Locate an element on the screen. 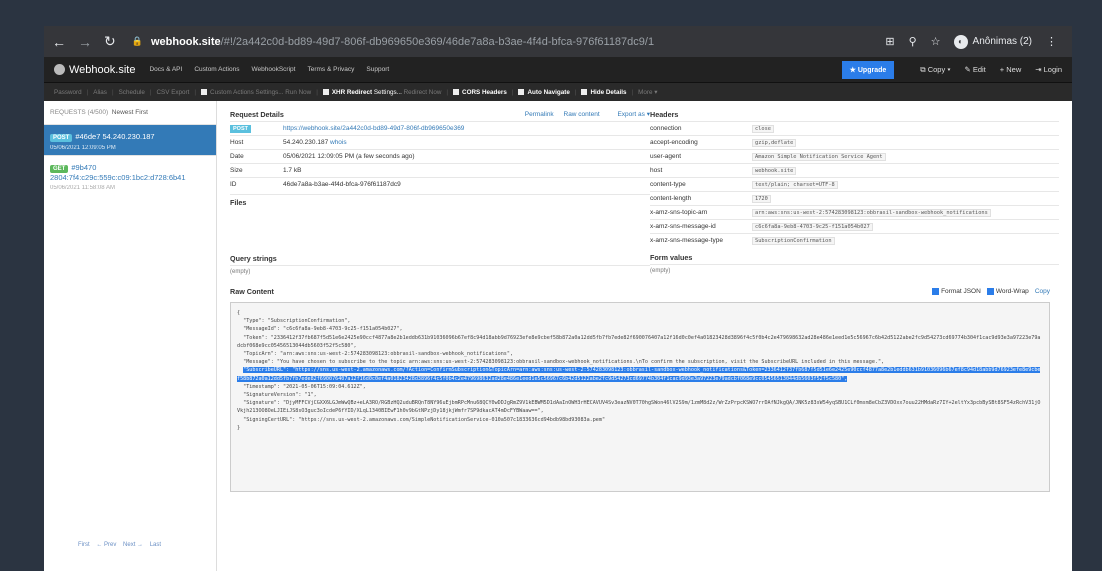  sort-order-button: Newest First is located at coordinates (130, 112).